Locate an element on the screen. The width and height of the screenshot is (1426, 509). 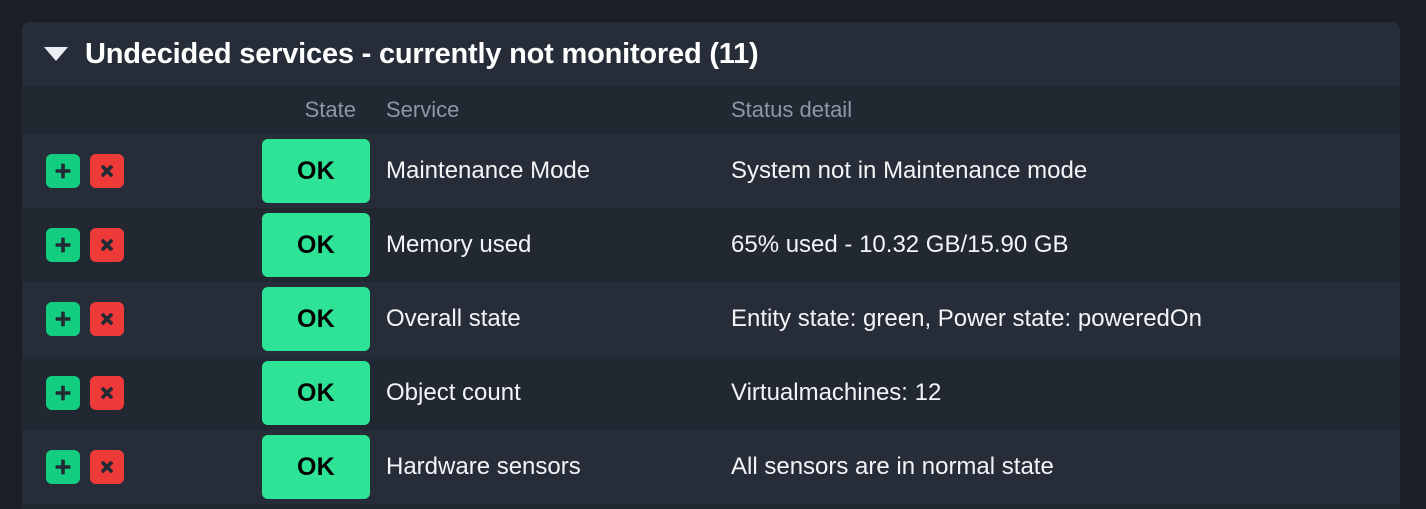
status-detail-cell: Virtualmachines: 12 is located at coordinates (836, 392).